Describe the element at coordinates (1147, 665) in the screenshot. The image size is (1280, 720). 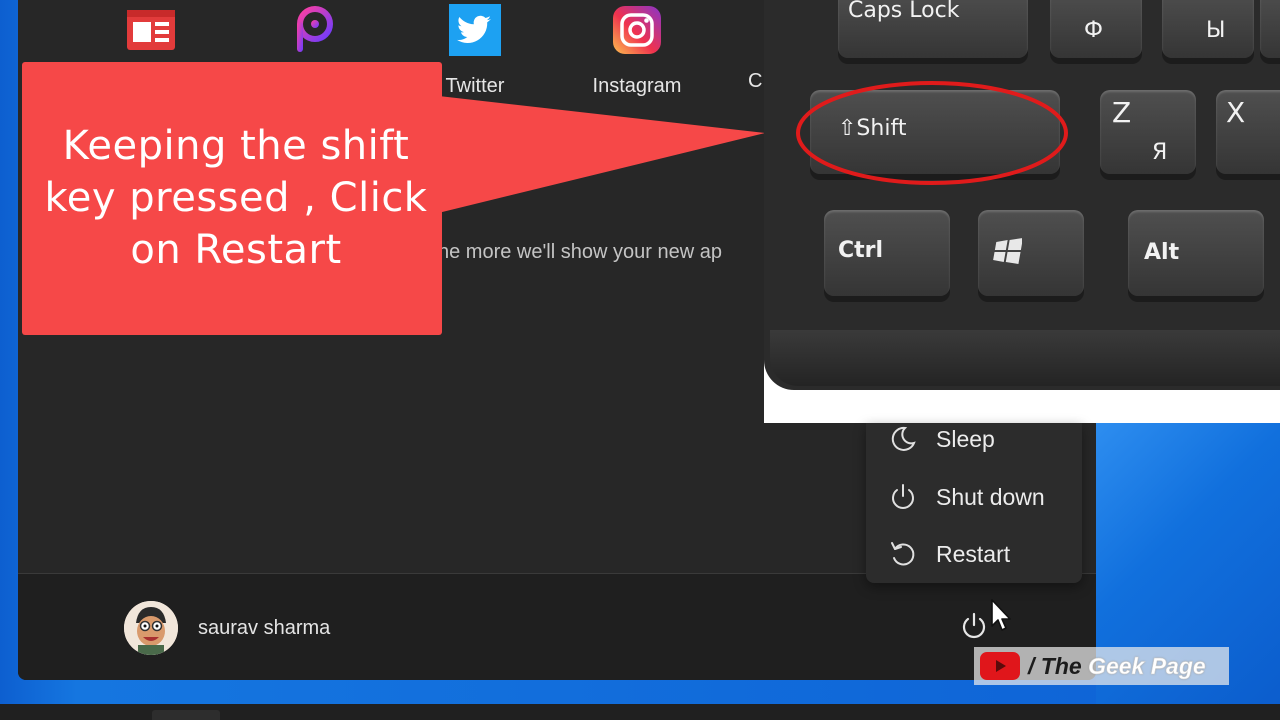
I see `watermark-geek-page: Geek Page` at that location.